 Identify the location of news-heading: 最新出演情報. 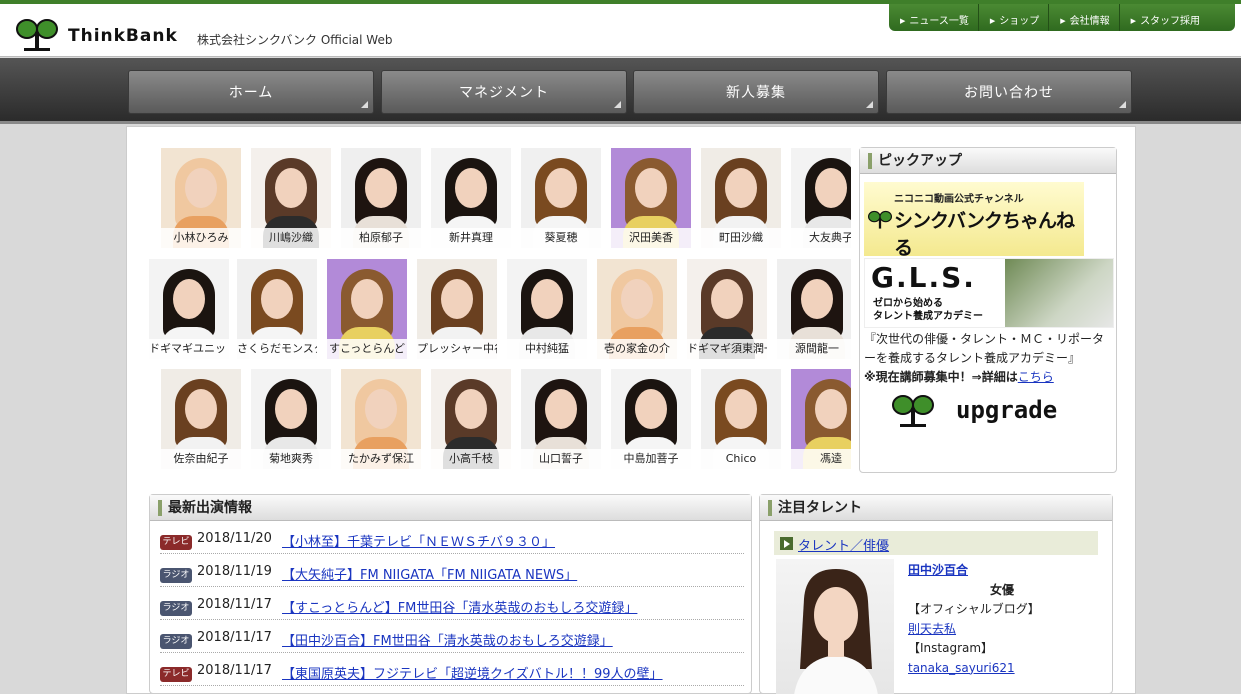
(450, 508).